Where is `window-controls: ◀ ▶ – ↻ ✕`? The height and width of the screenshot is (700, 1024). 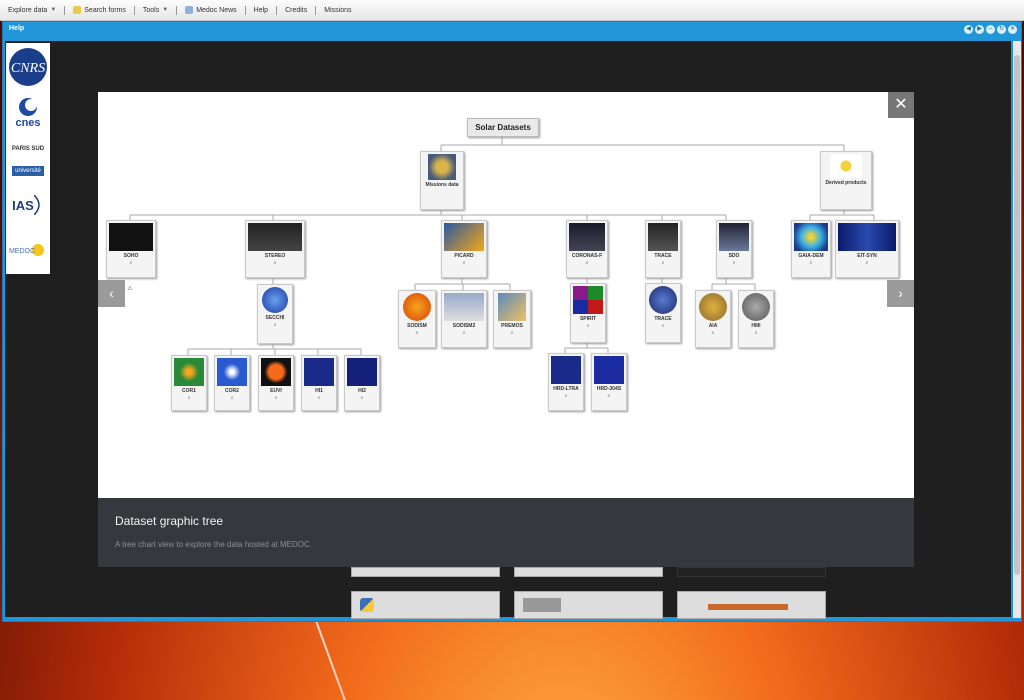
window-controls: ◀ ▶ – ↻ ✕ is located at coordinates (990, 29).